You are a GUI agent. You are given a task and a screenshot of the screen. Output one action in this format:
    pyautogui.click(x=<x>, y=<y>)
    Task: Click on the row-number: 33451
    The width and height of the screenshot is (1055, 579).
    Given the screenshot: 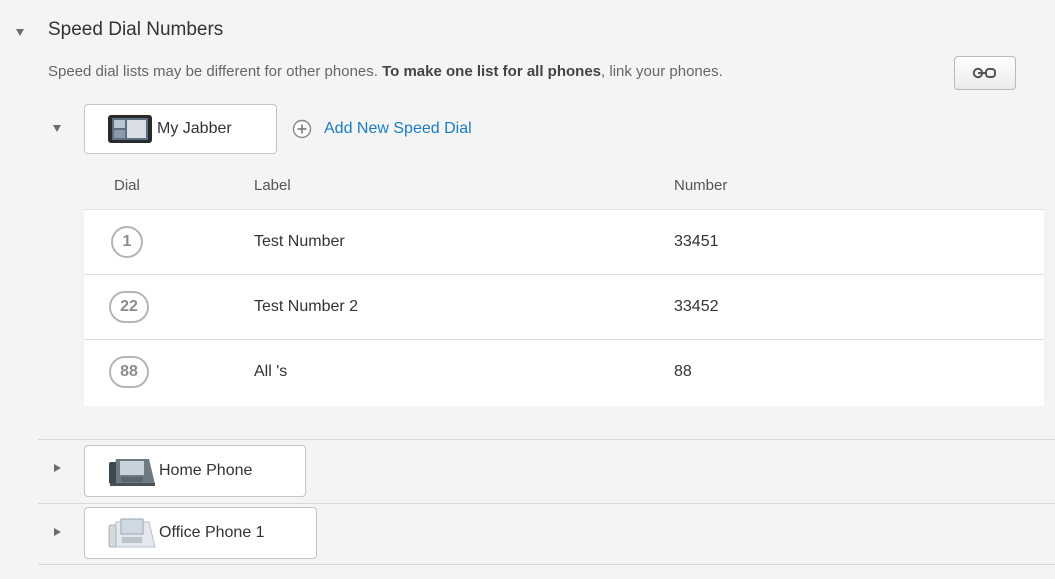 What is the action you would take?
    pyautogui.click(x=696, y=241)
    